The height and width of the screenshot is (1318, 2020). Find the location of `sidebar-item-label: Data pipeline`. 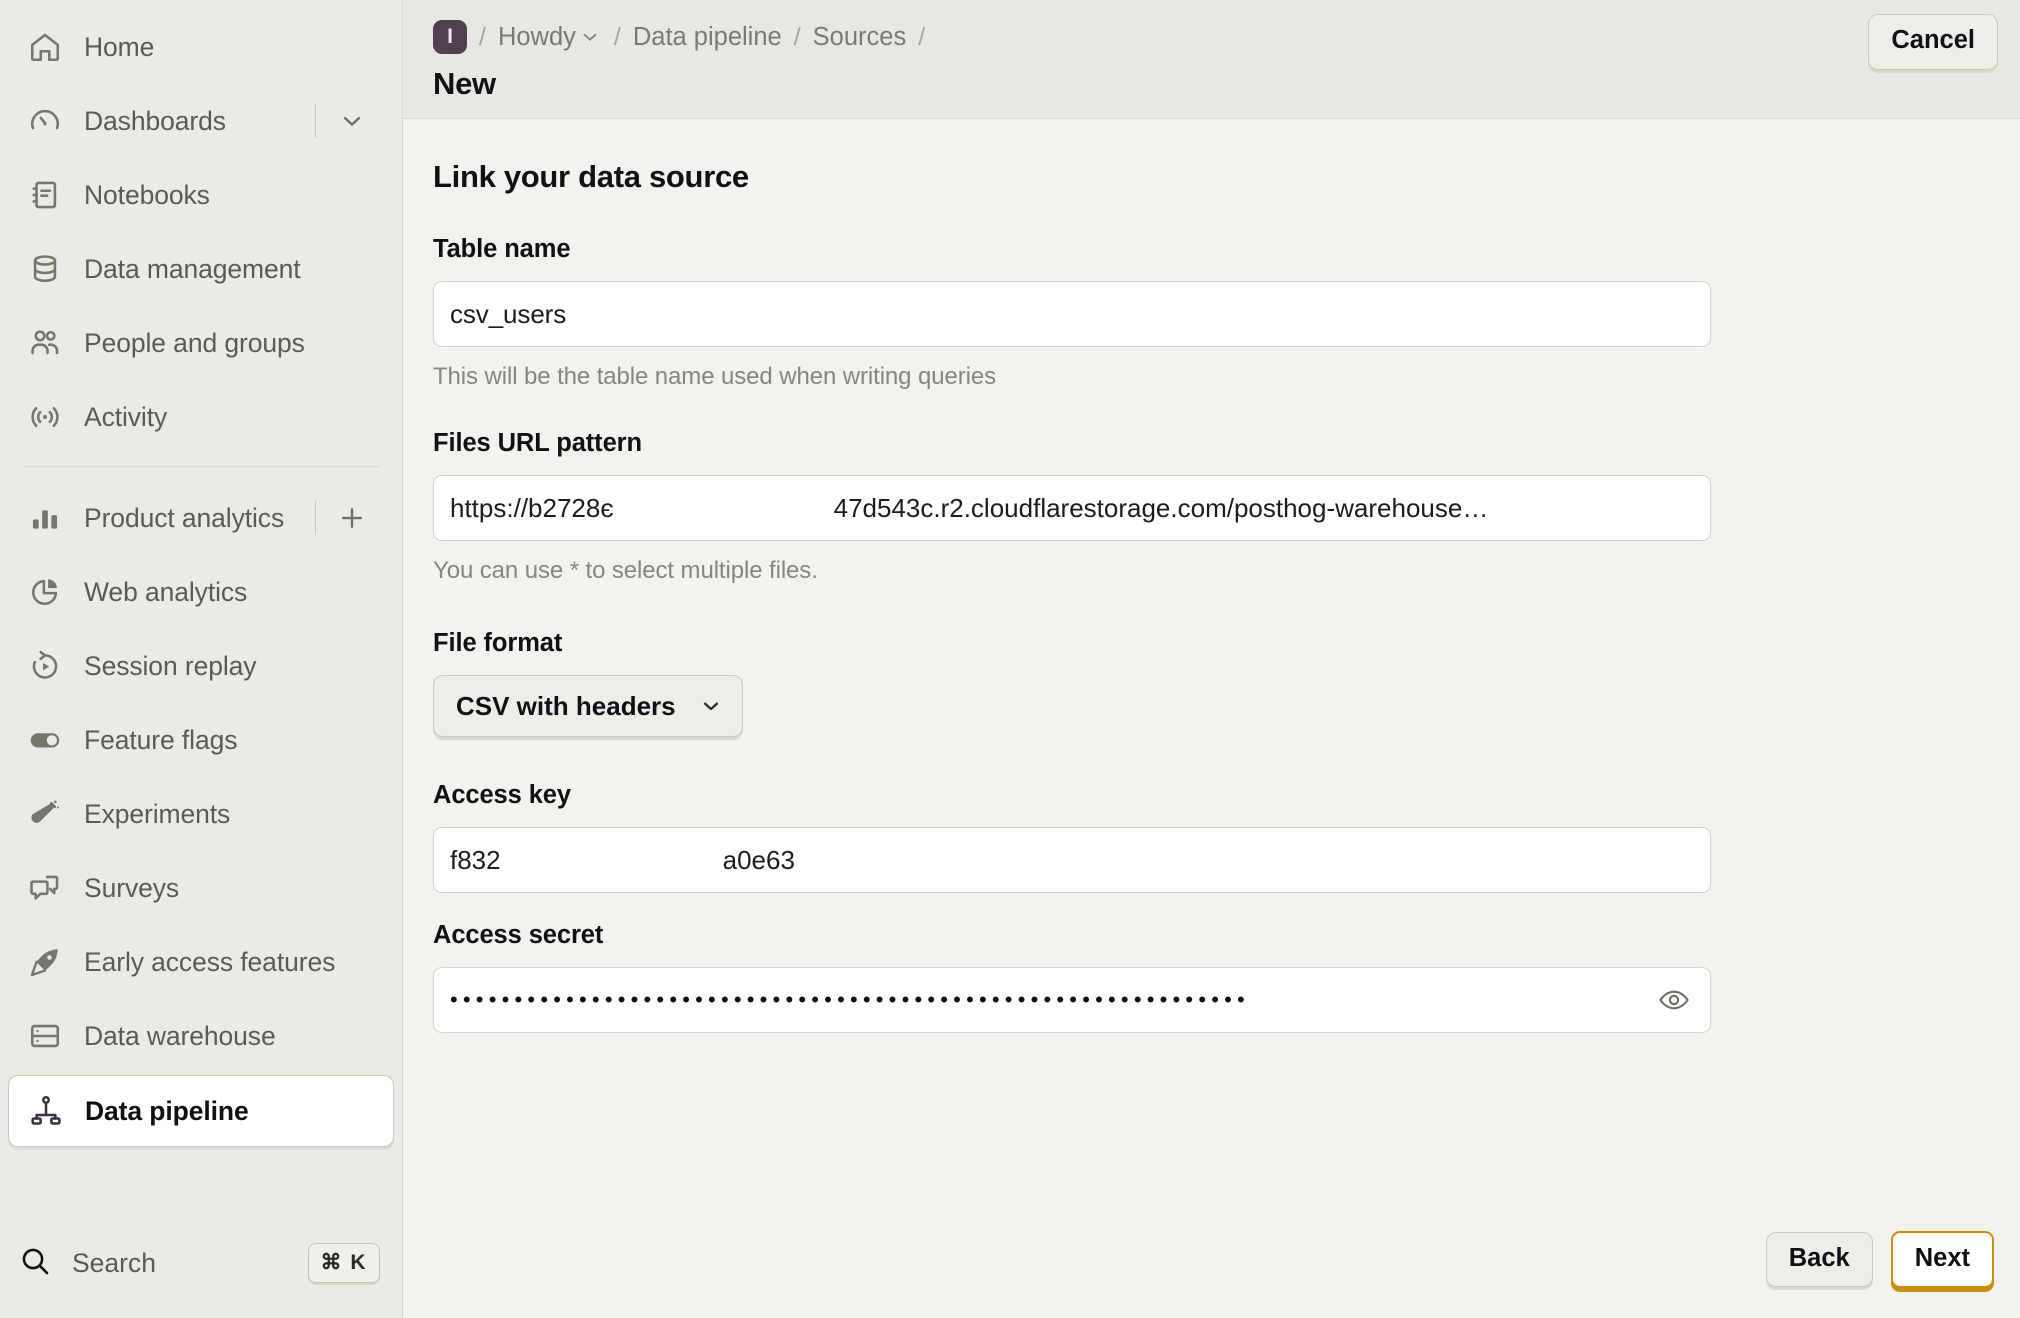

sidebar-item-label: Data pipeline is located at coordinates (167, 1110).